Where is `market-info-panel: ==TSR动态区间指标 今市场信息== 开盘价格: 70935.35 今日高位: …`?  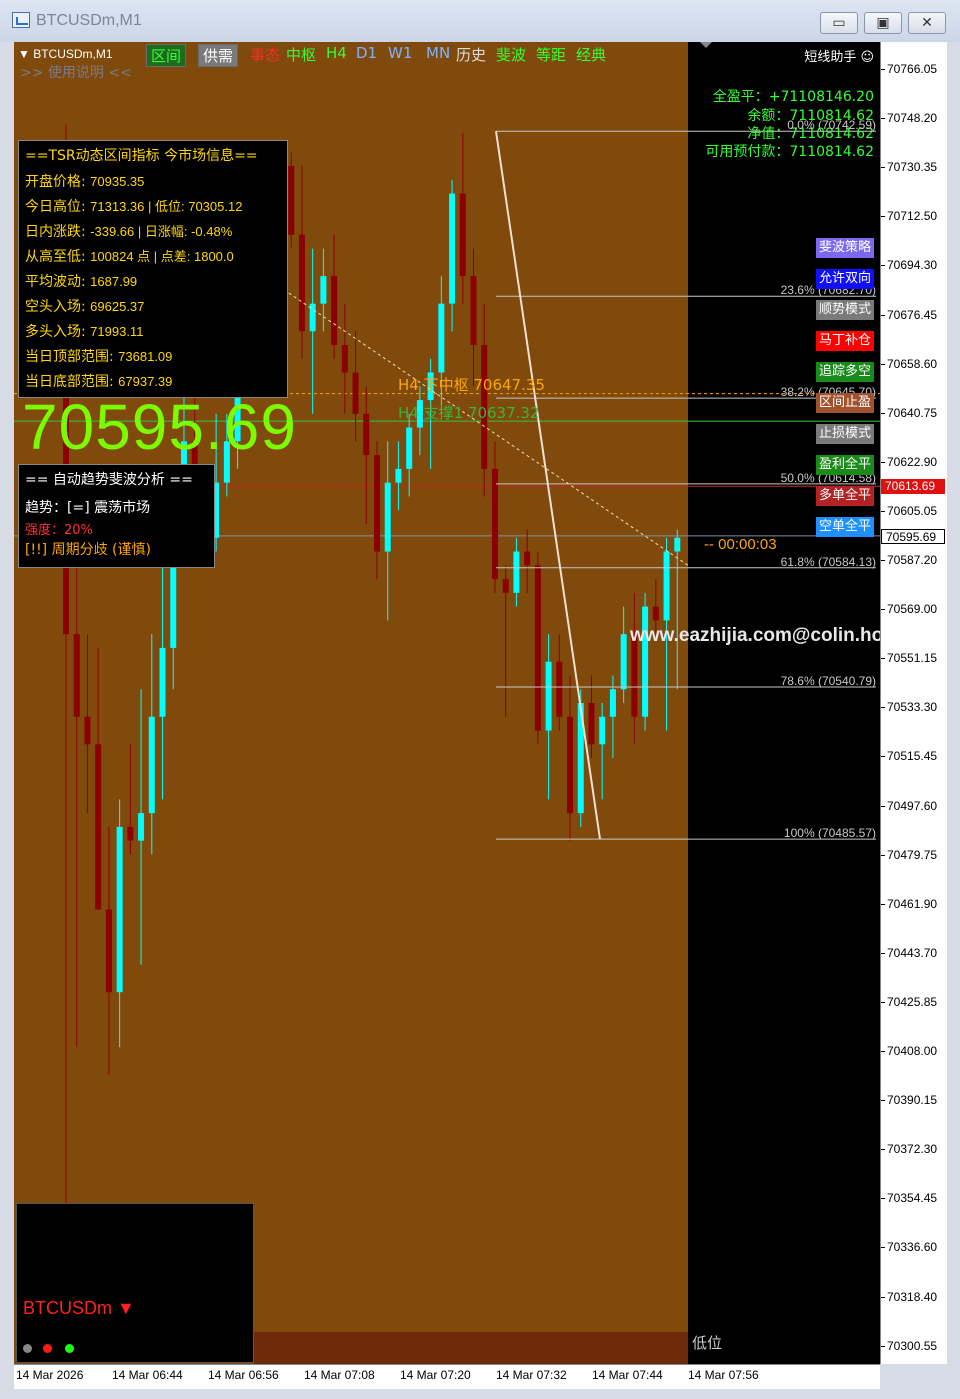 market-info-panel: ==TSR动态区间指标 今市场信息== 开盘价格: 70935.35 今日高位: … is located at coordinates (153, 269).